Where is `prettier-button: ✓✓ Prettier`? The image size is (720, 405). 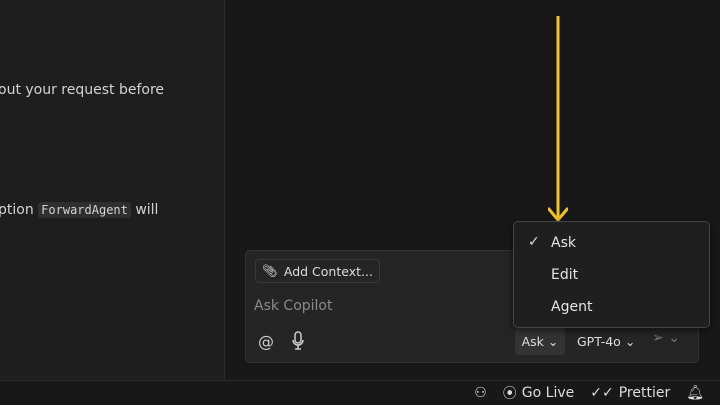 prettier-button: ✓✓ Prettier is located at coordinates (630, 393).